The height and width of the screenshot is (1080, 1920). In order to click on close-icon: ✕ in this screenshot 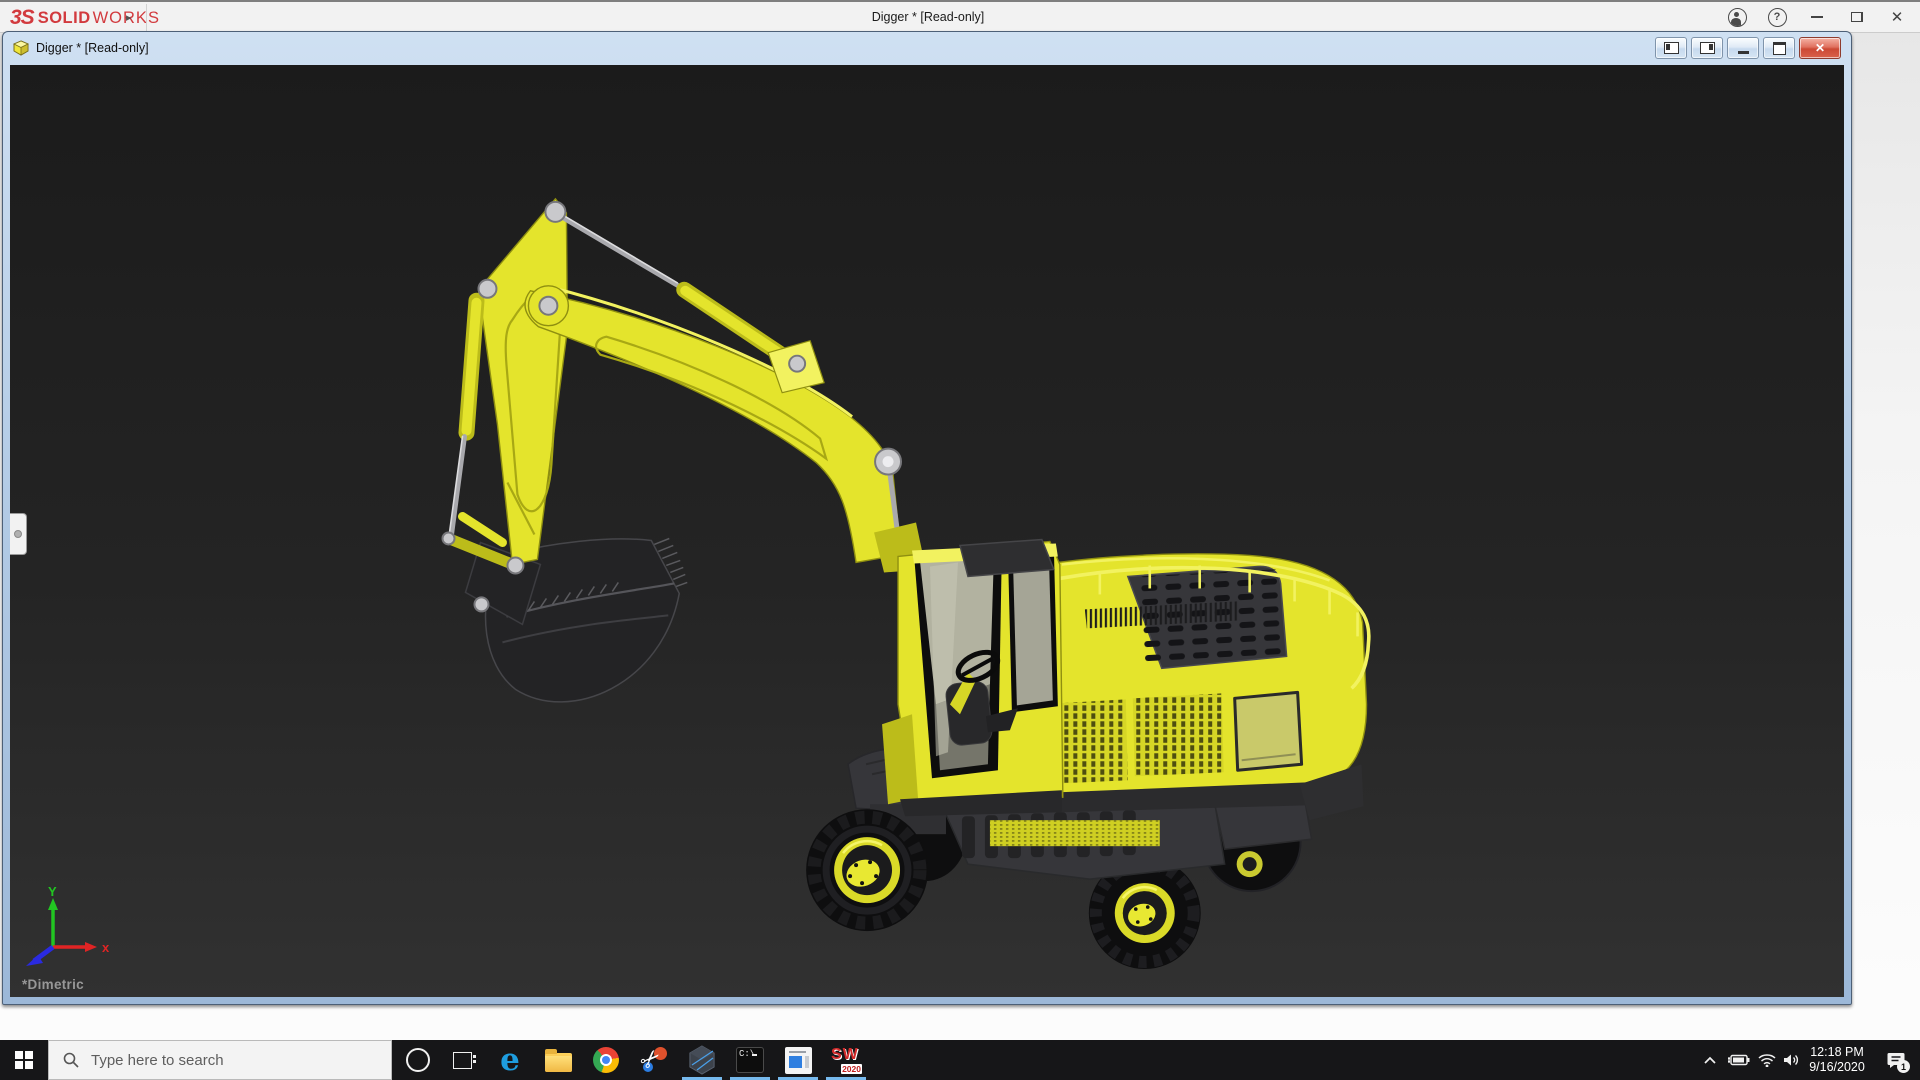, I will do `click(1897, 17)`.